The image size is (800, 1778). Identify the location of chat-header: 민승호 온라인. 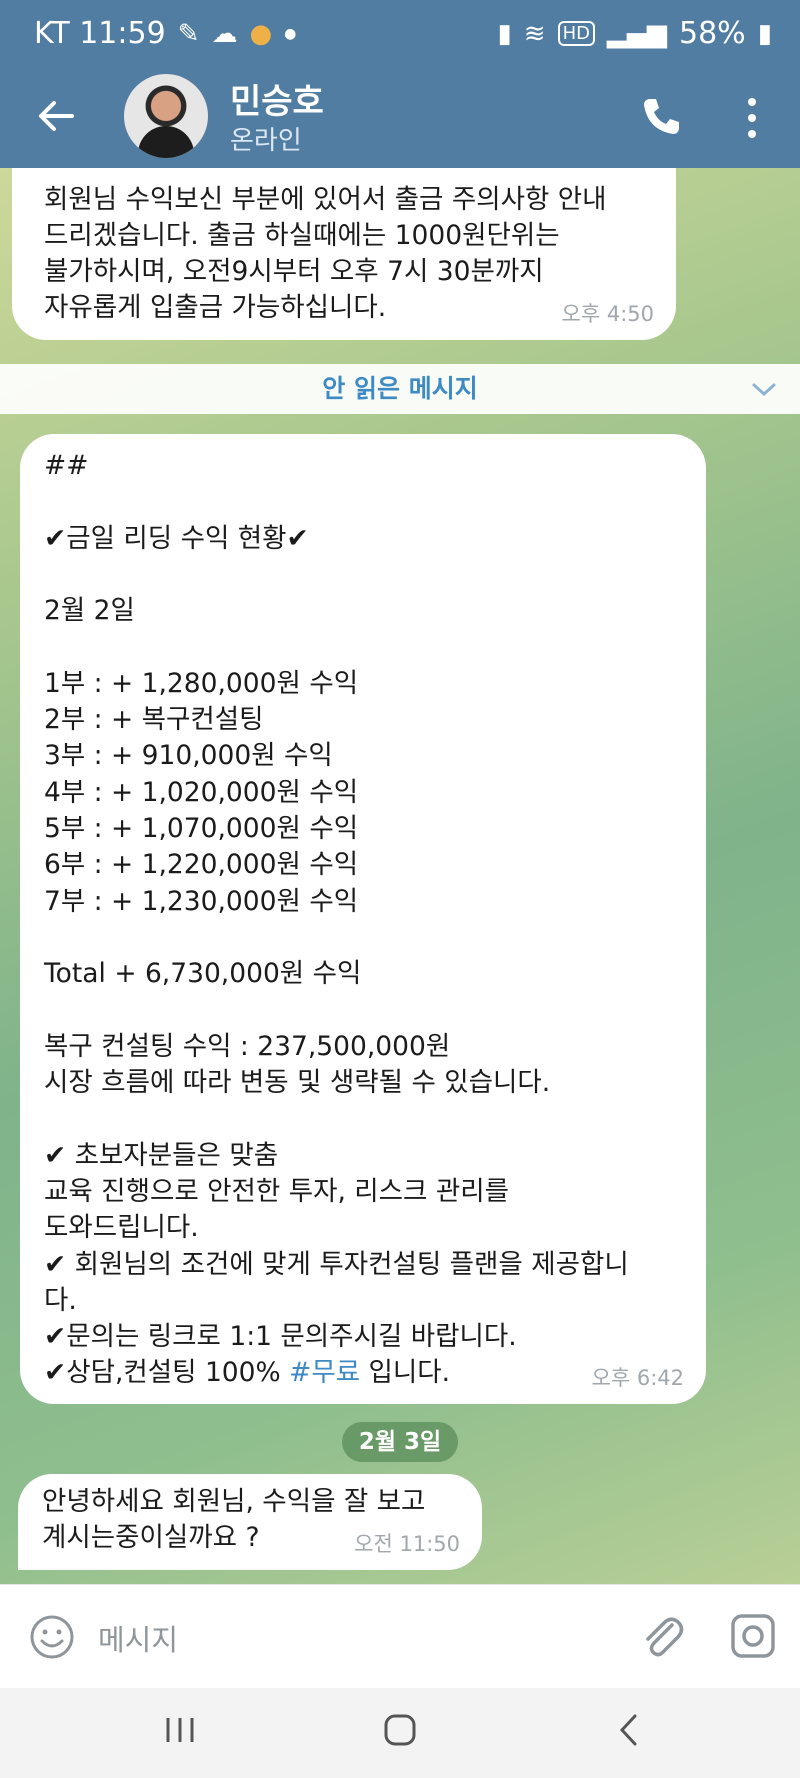
(400, 120).